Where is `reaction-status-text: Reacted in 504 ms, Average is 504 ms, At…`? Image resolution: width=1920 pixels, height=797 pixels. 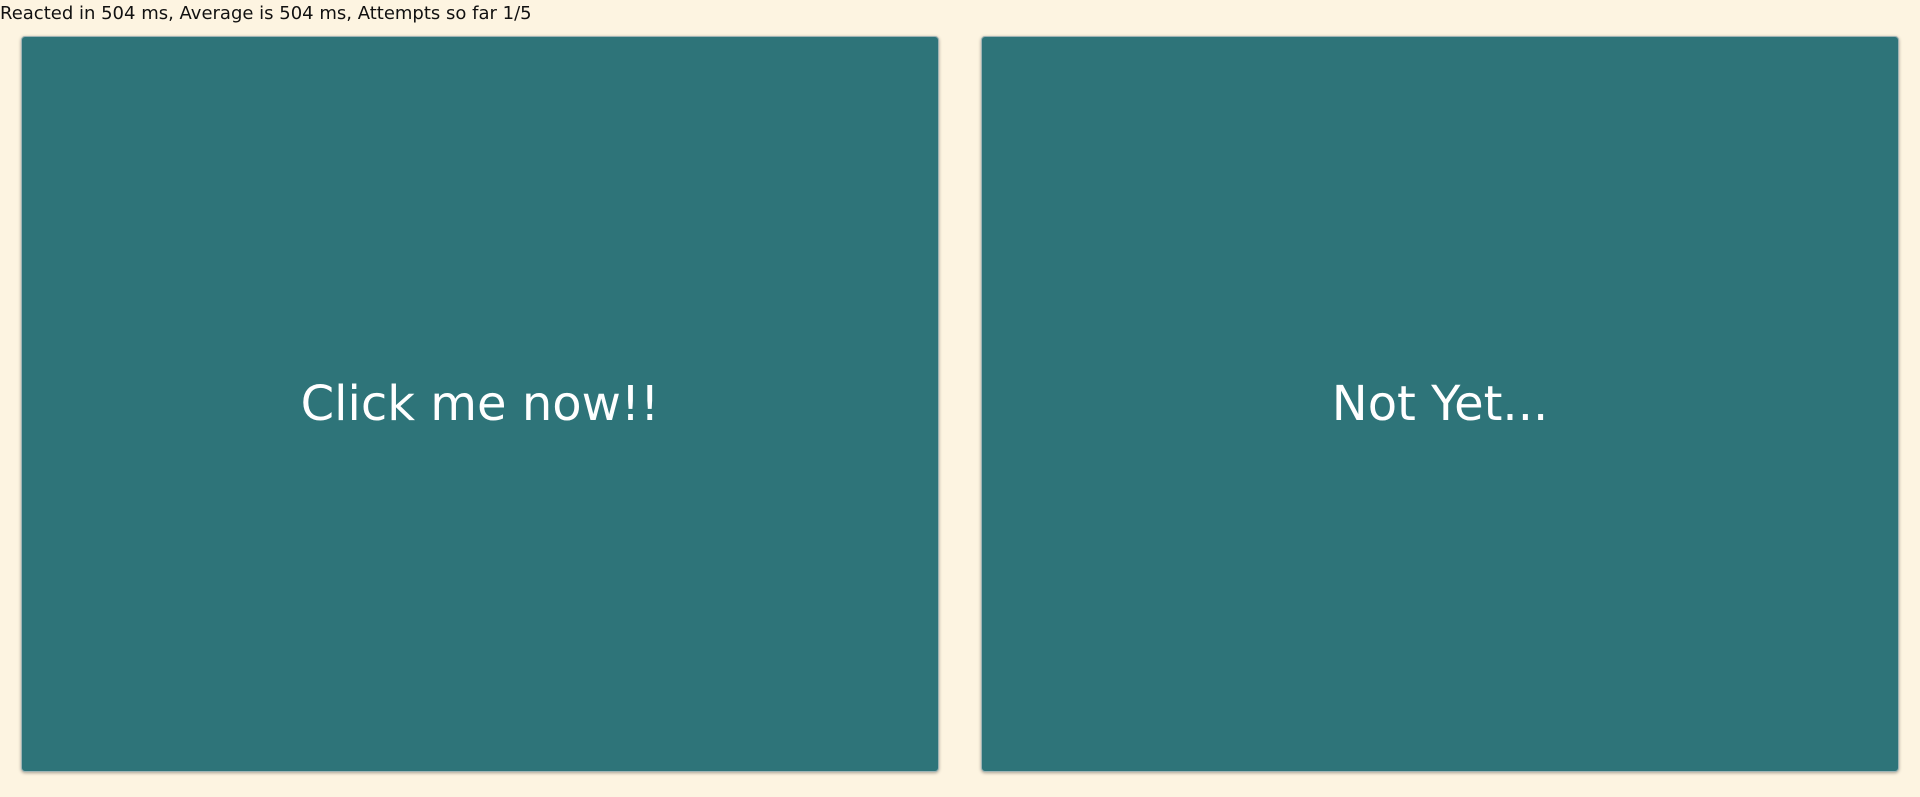
reaction-status-text: Reacted in 504 ms, Average is 504 ms, At… is located at coordinates (266, 13).